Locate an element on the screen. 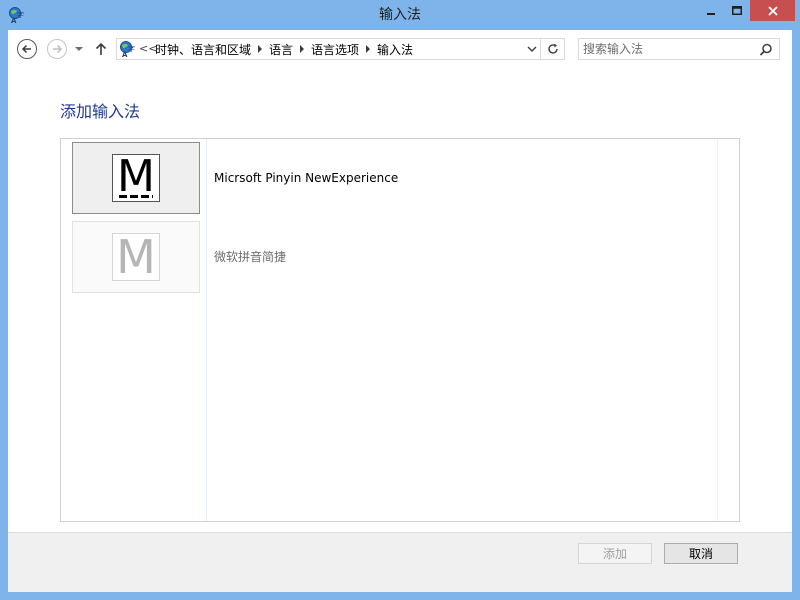  search-input is located at coordinates (668, 49).